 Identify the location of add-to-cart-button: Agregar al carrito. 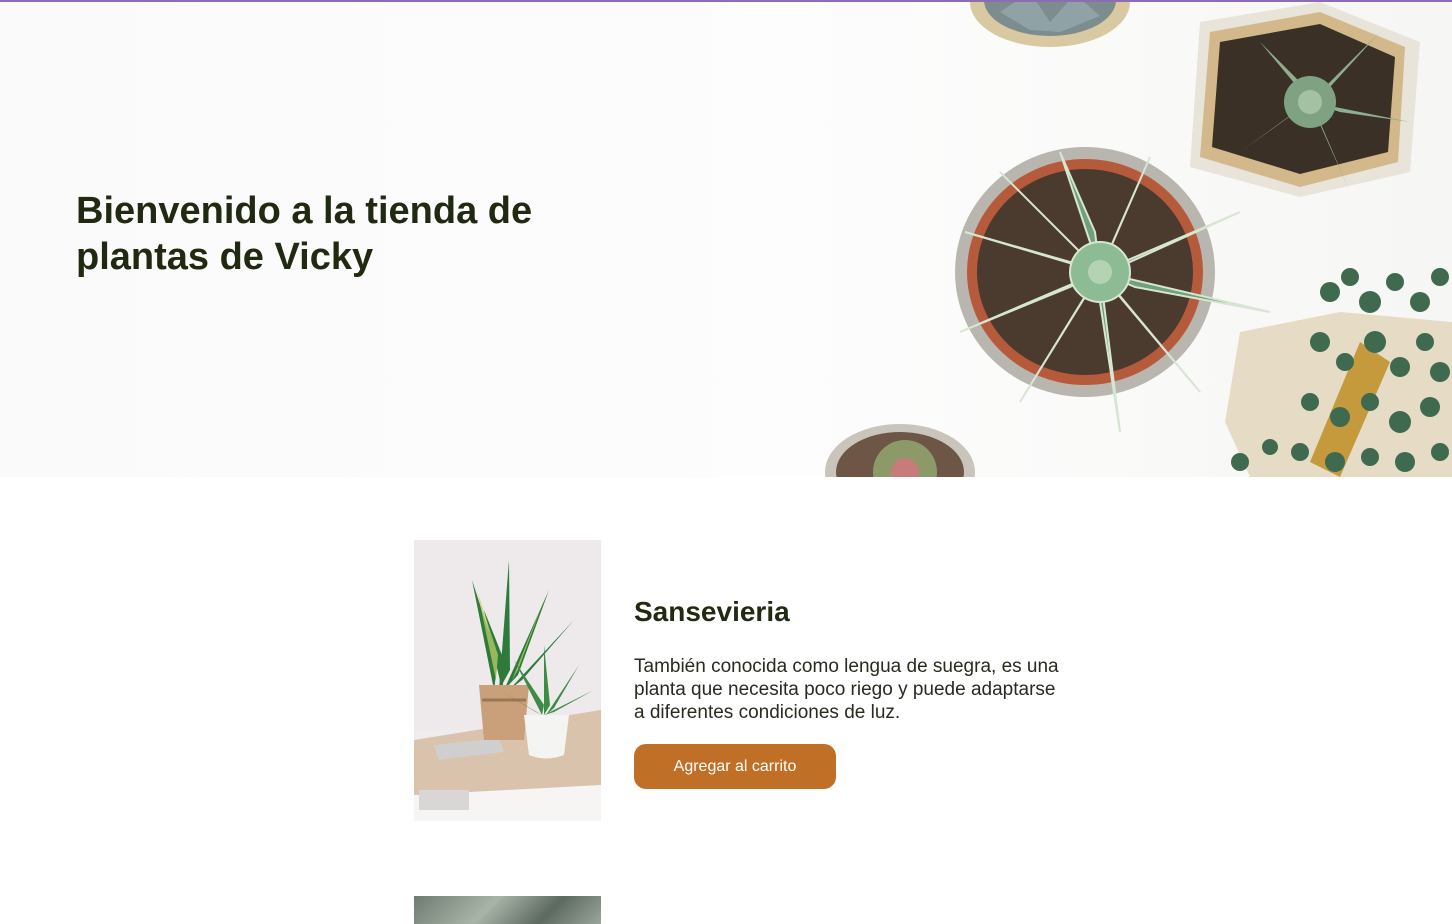
(735, 766).